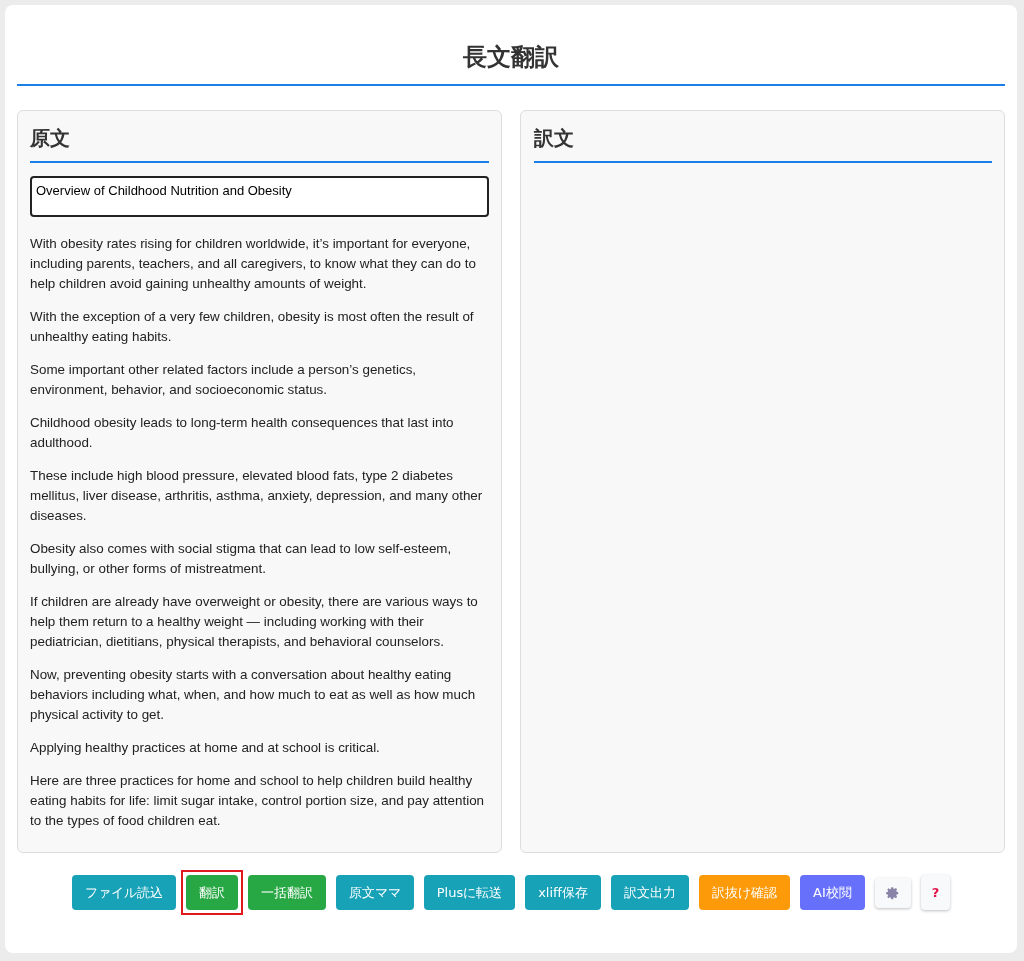  What do you see at coordinates (242, 432) in the screenshot?
I see `paragraph: Childhood obesity leads to long-term health consequences that last into adulthood.` at bounding box center [242, 432].